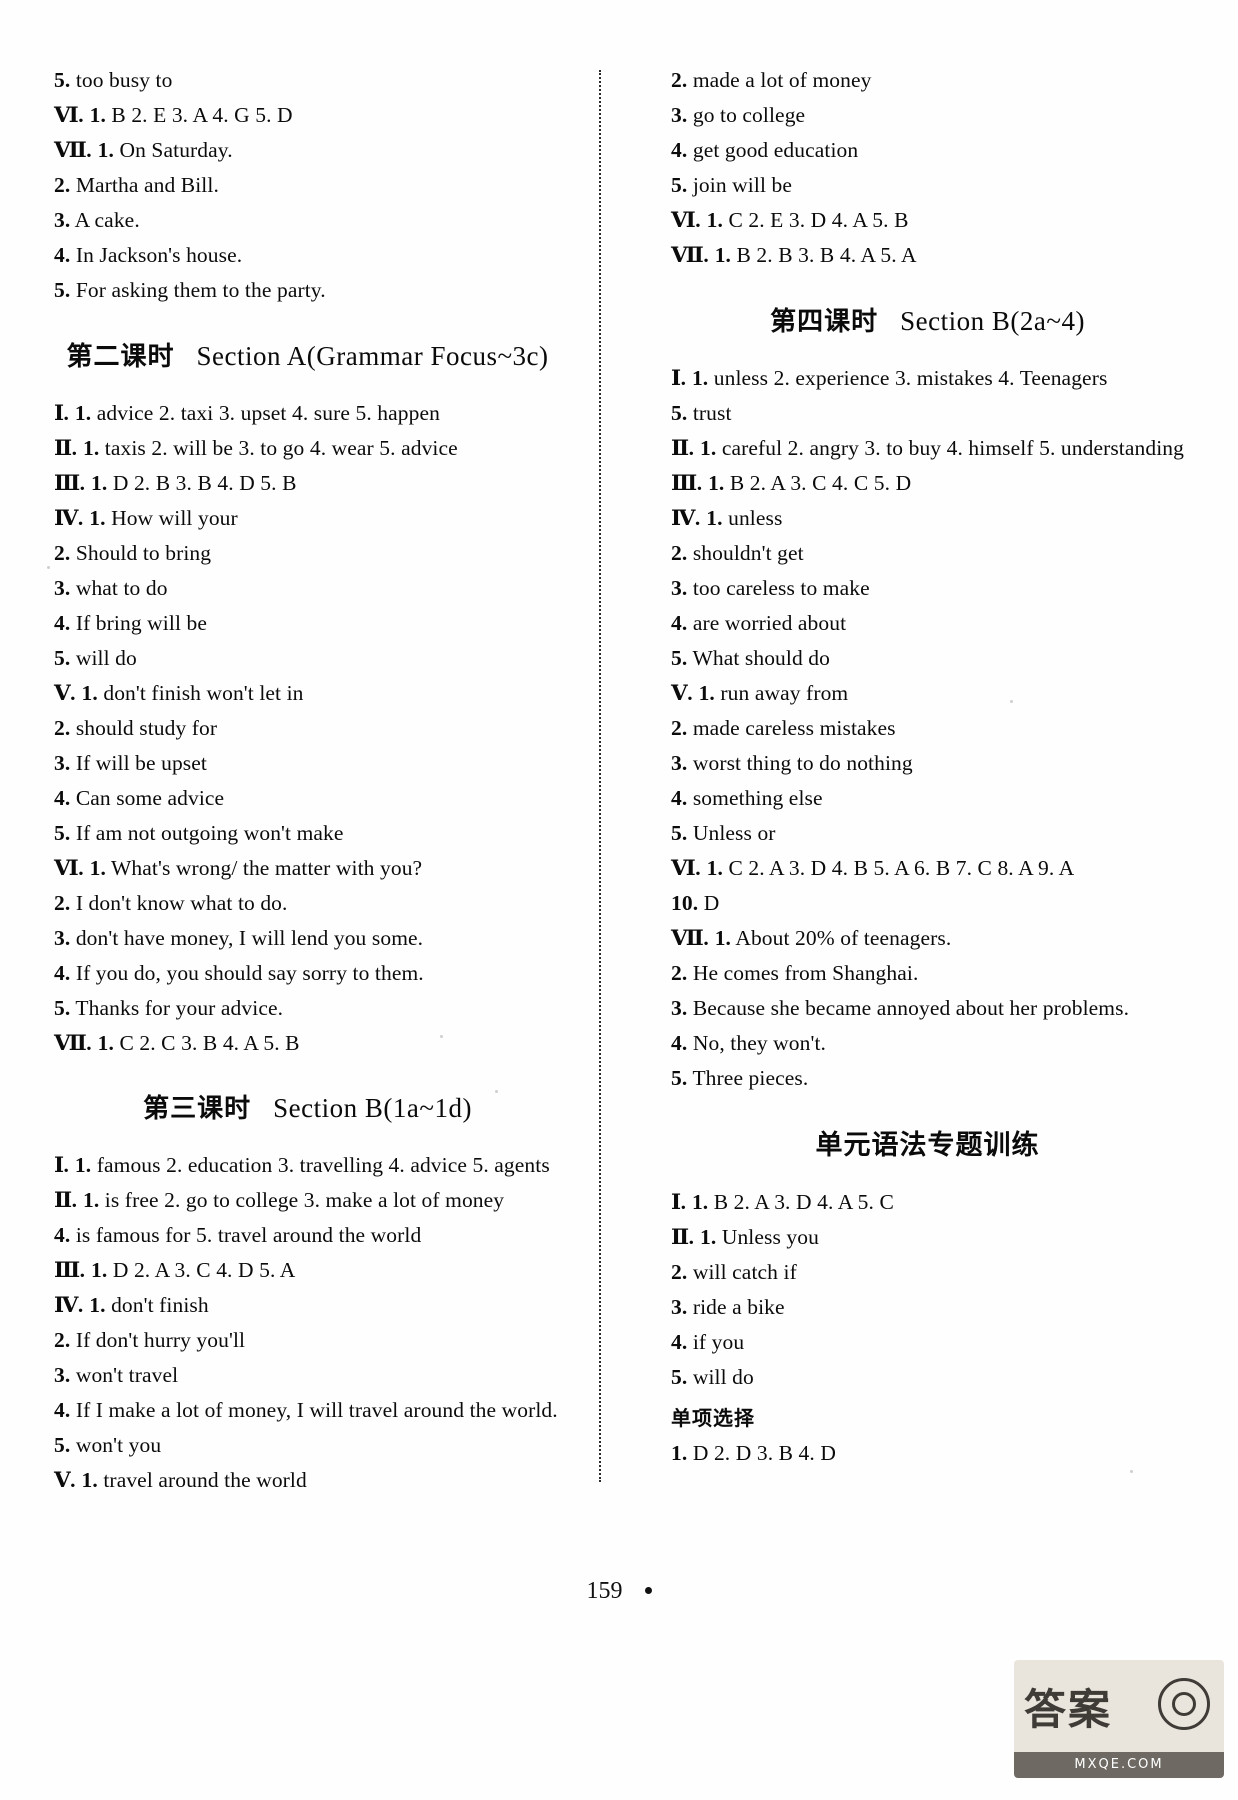 This screenshot has width=1238, height=1800. What do you see at coordinates (118, 1445) in the screenshot?
I see `answer-text: won't you` at bounding box center [118, 1445].